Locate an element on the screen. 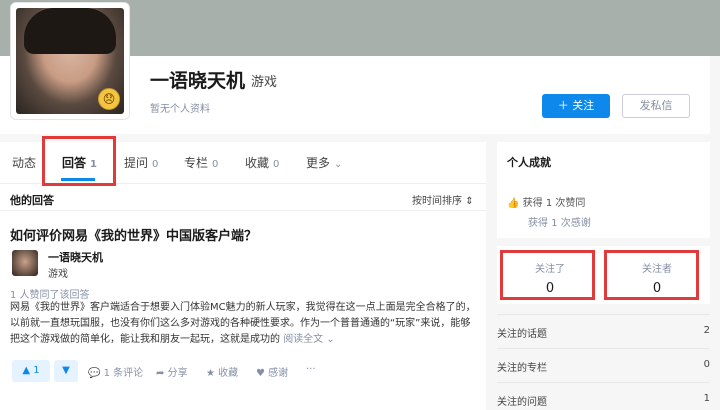 The image size is (720, 410). answer-author-avatar is located at coordinates (25, 263).